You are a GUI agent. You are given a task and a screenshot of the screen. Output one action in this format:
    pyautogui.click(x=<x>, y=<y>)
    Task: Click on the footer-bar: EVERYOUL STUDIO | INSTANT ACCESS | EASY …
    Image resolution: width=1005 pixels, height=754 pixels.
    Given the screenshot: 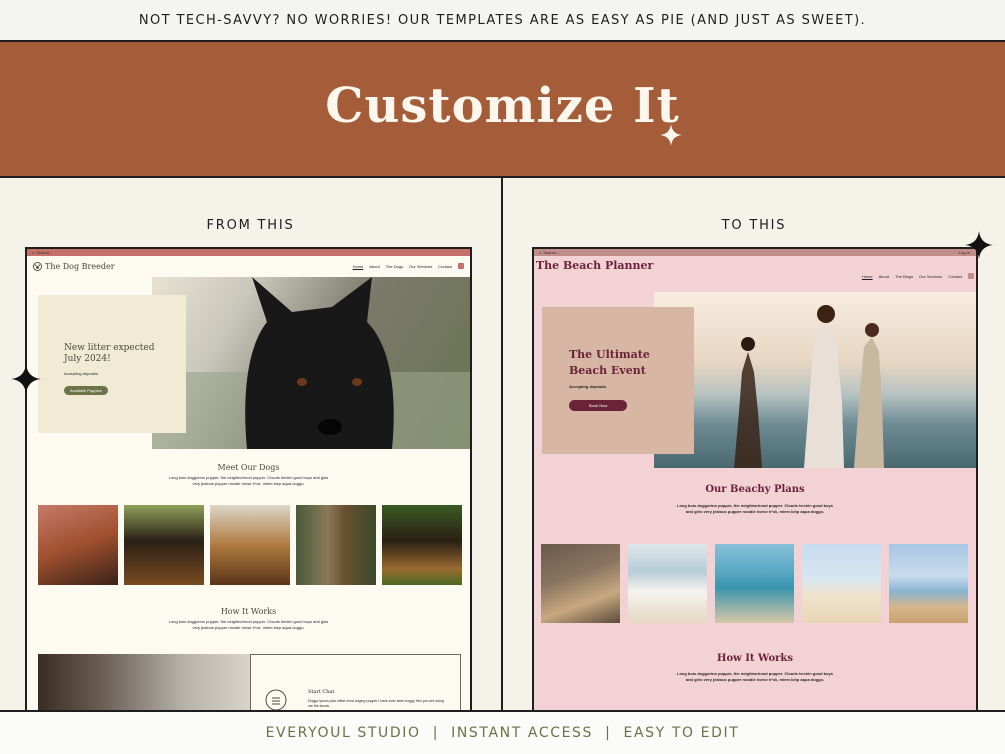 What is the action you would take?
    pyautogui.click(x=502, y=732)
    